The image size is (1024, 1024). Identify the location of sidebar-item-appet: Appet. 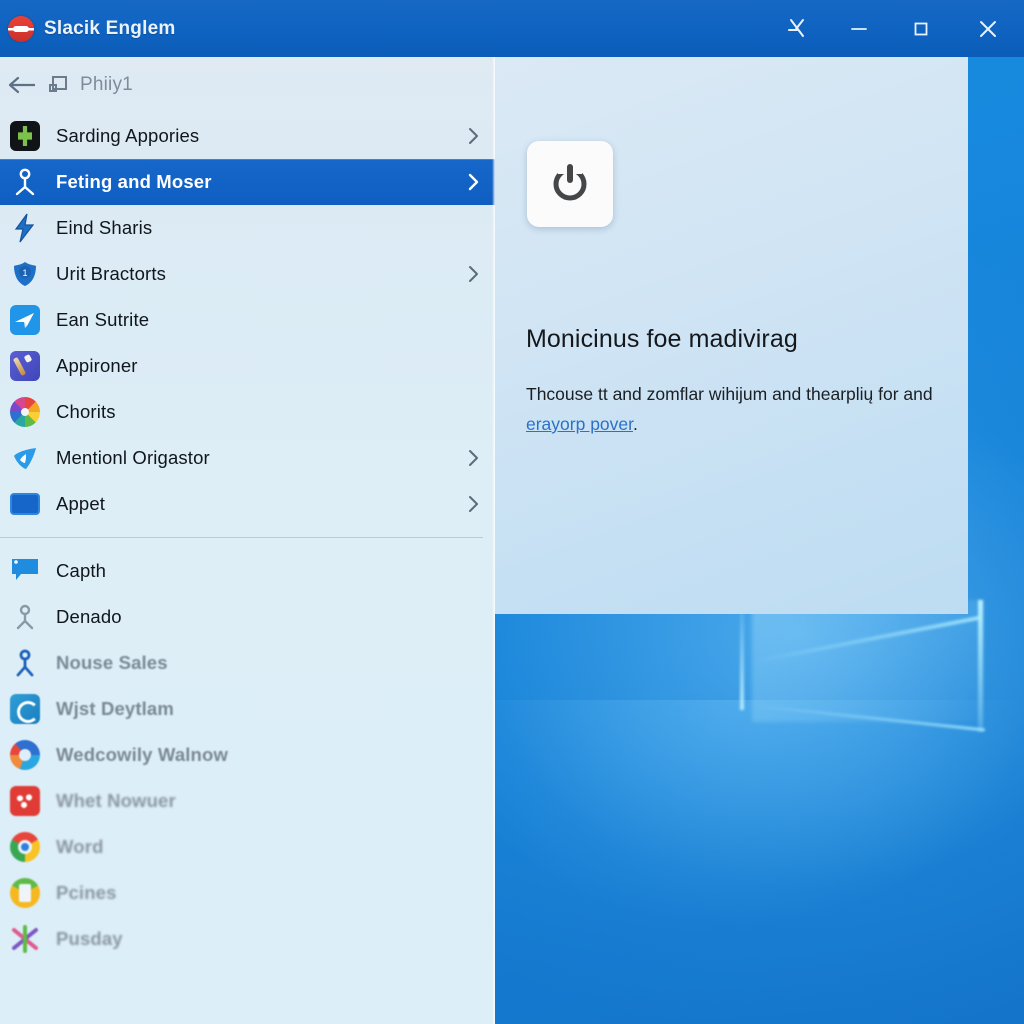
(247, 504).